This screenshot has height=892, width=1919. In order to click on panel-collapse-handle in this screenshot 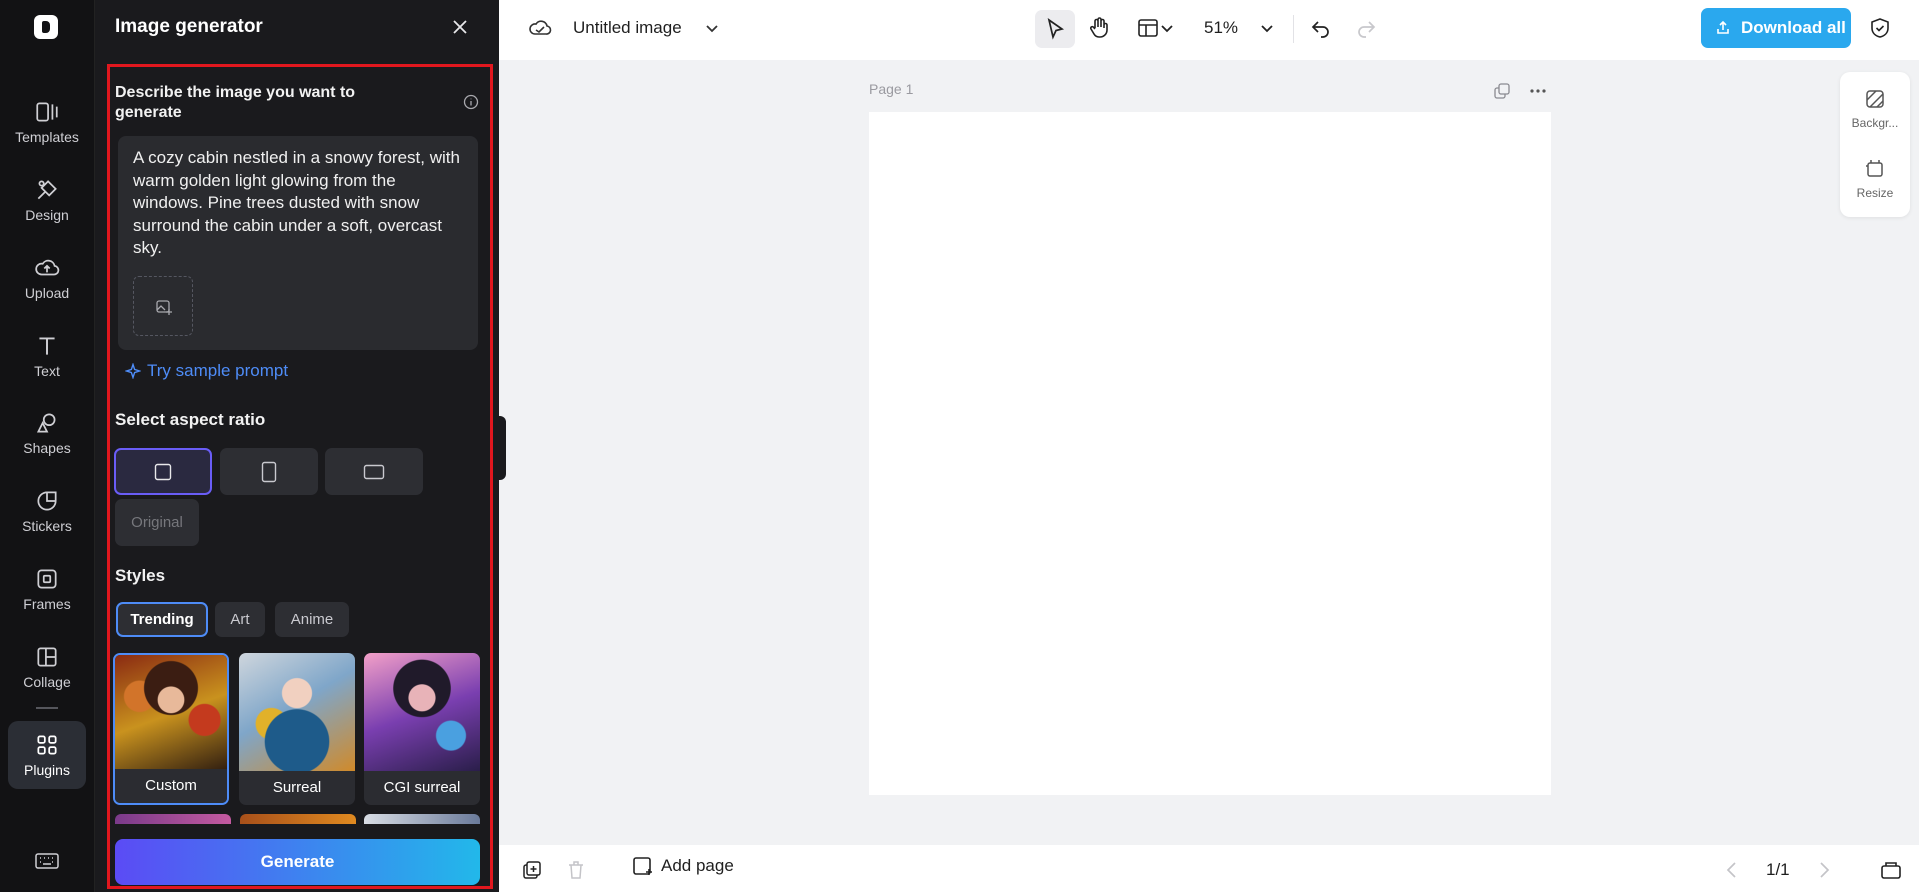, I will do `click(501, 448)`.